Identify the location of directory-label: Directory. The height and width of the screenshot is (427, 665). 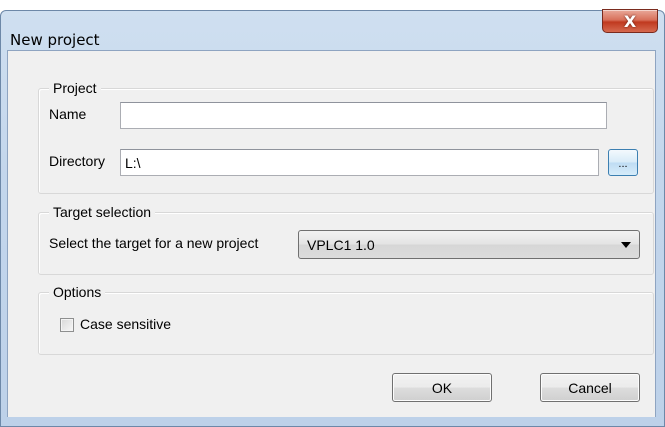
(77, 161).